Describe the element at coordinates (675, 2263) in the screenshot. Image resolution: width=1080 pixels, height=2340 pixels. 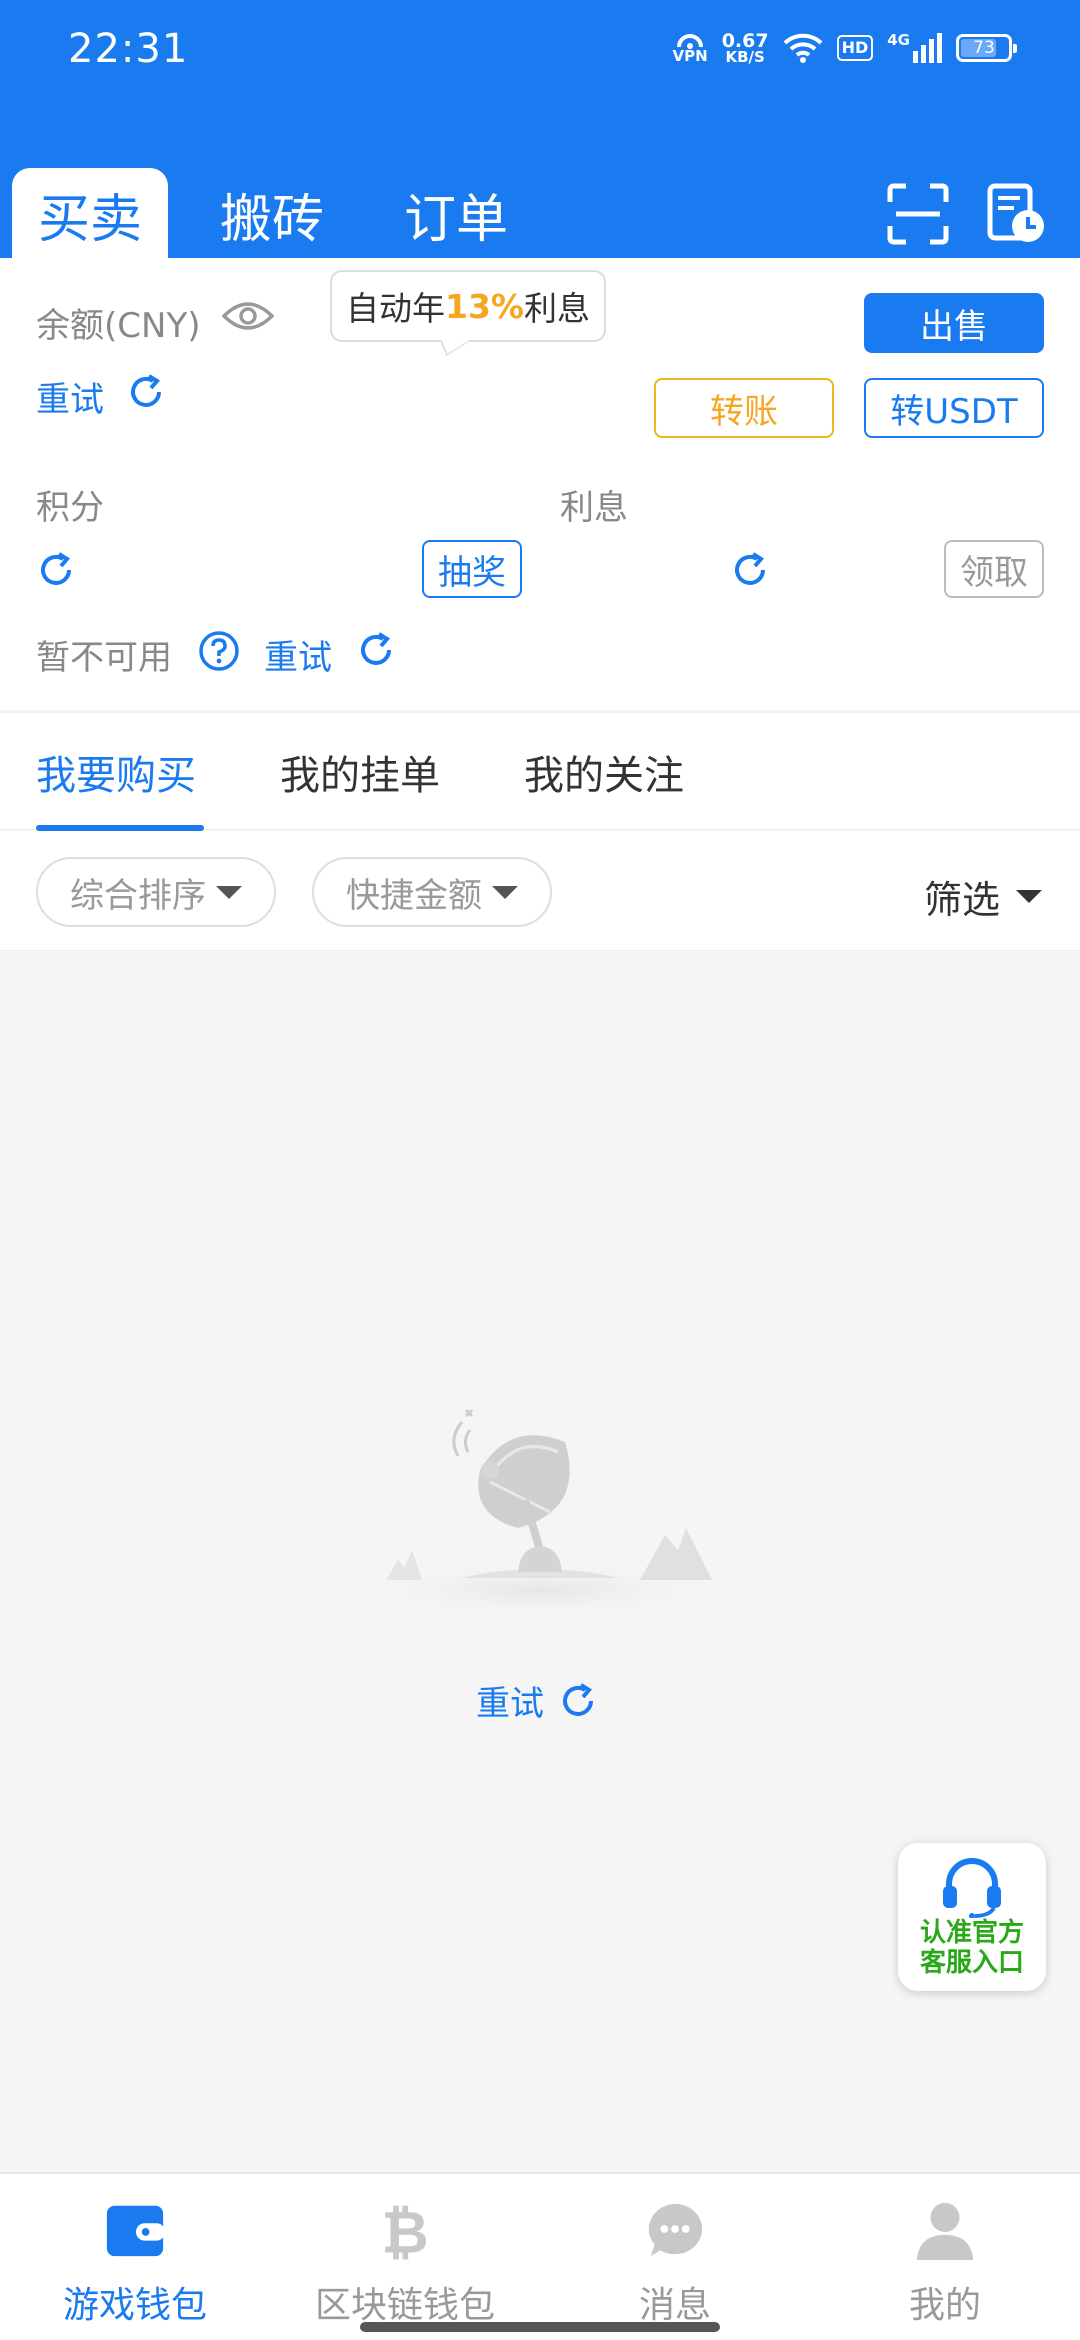
I see `nav-messages: 消息` at that location.